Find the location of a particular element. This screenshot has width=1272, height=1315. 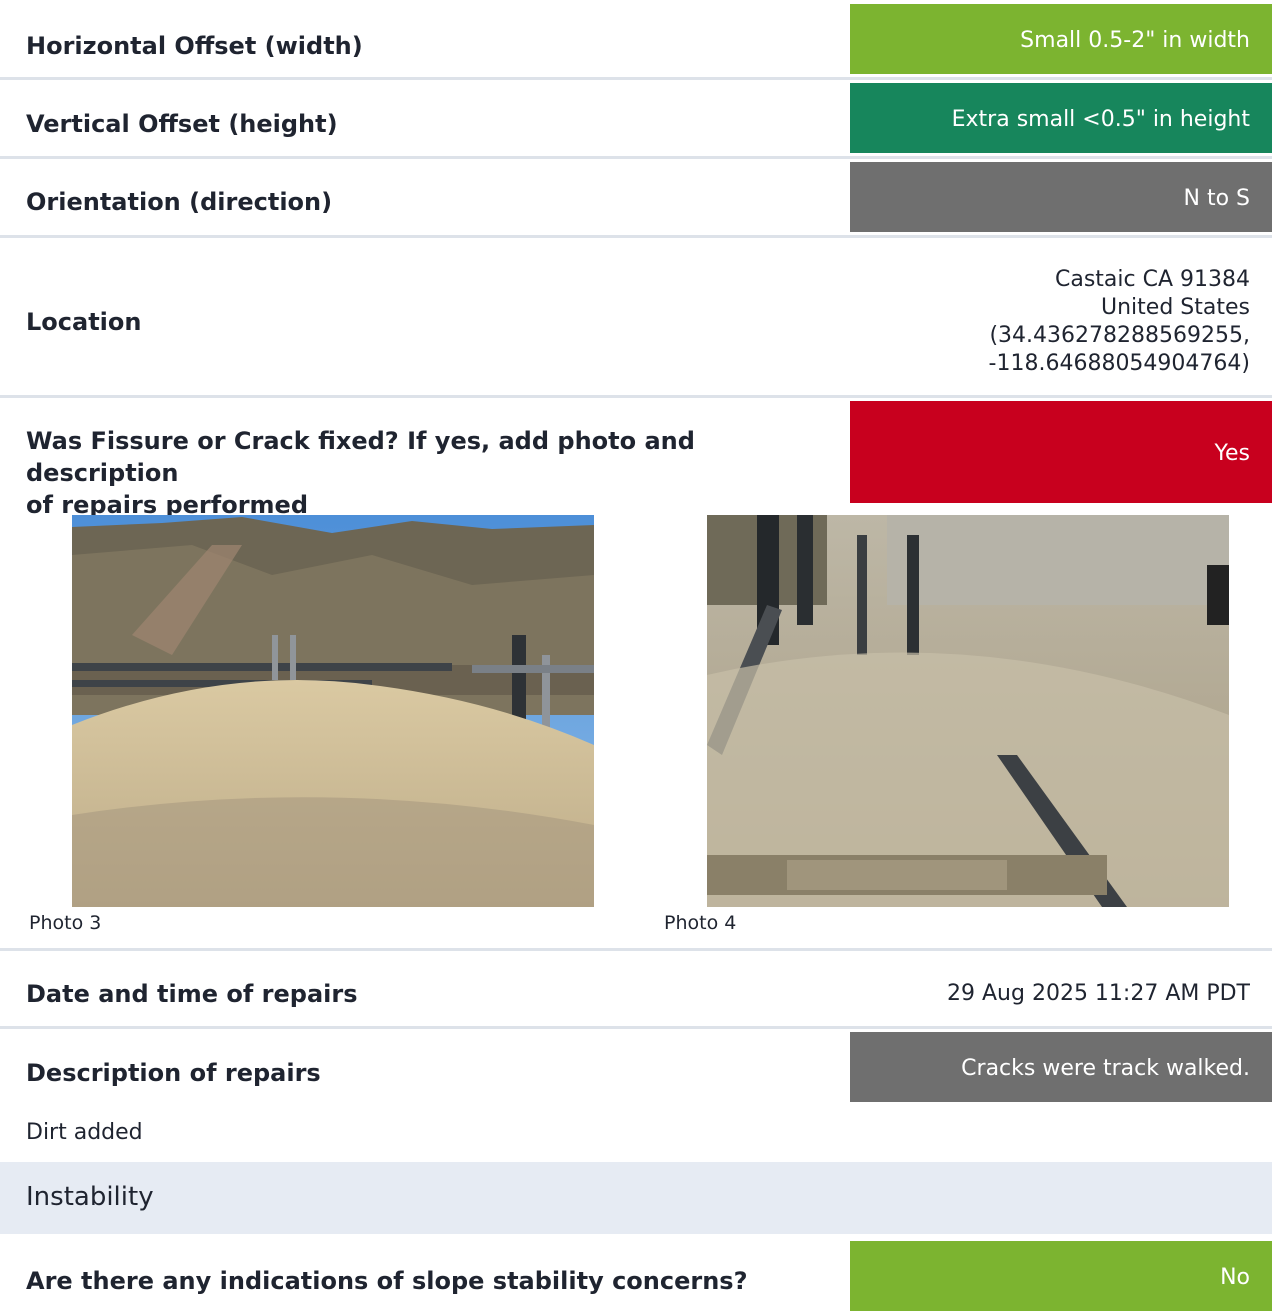

vertical-offset-value: Extra small <0.5" in height is located at coordinates (1061, 118).